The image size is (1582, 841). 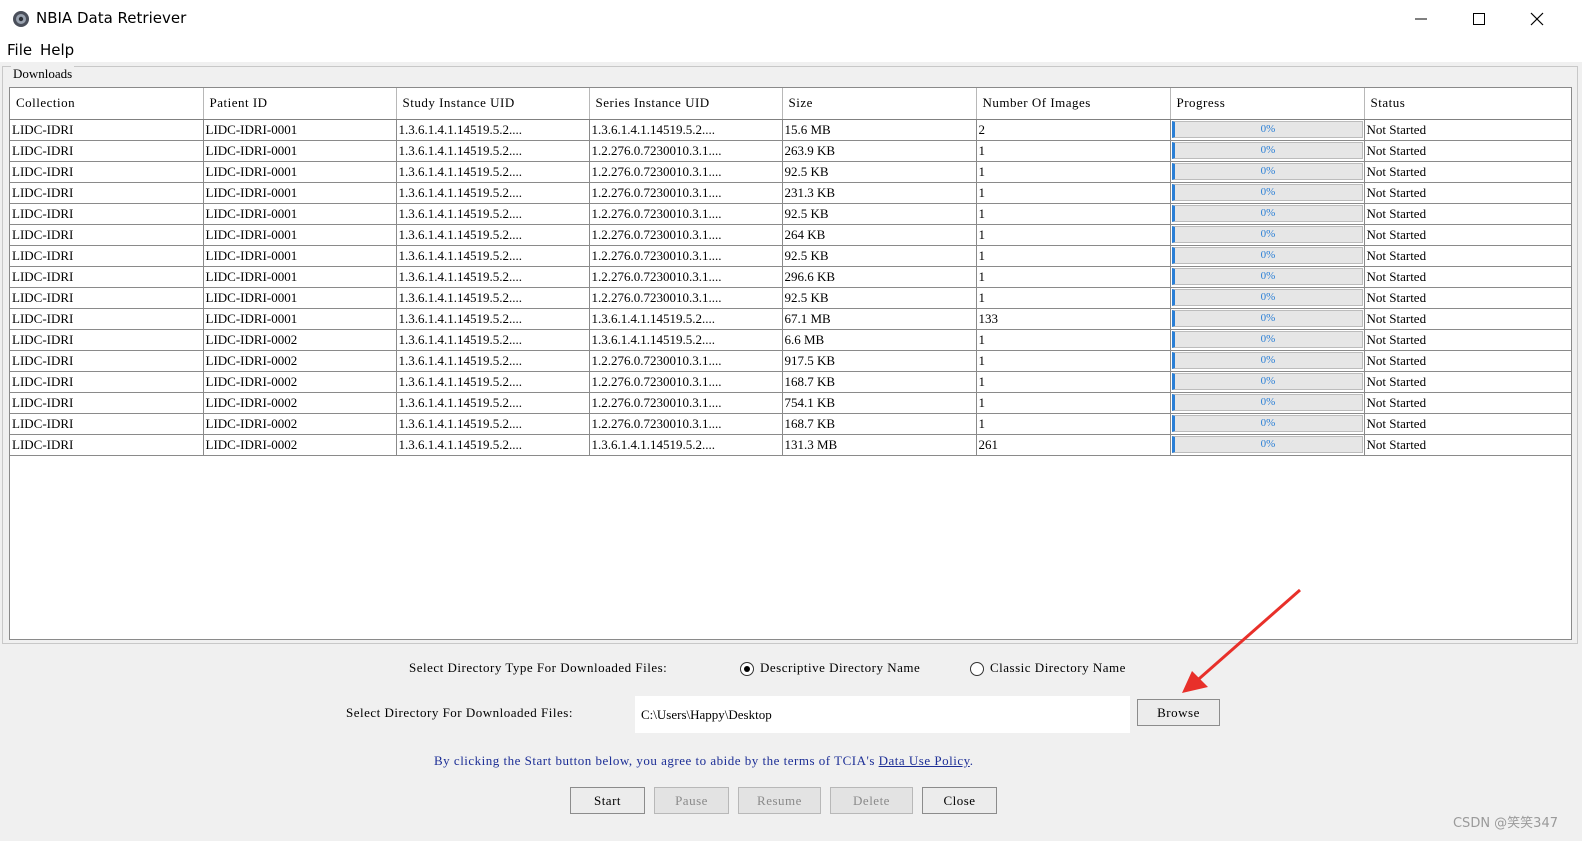 I want to click on minimize-icon, so click(x=1421, y=19).